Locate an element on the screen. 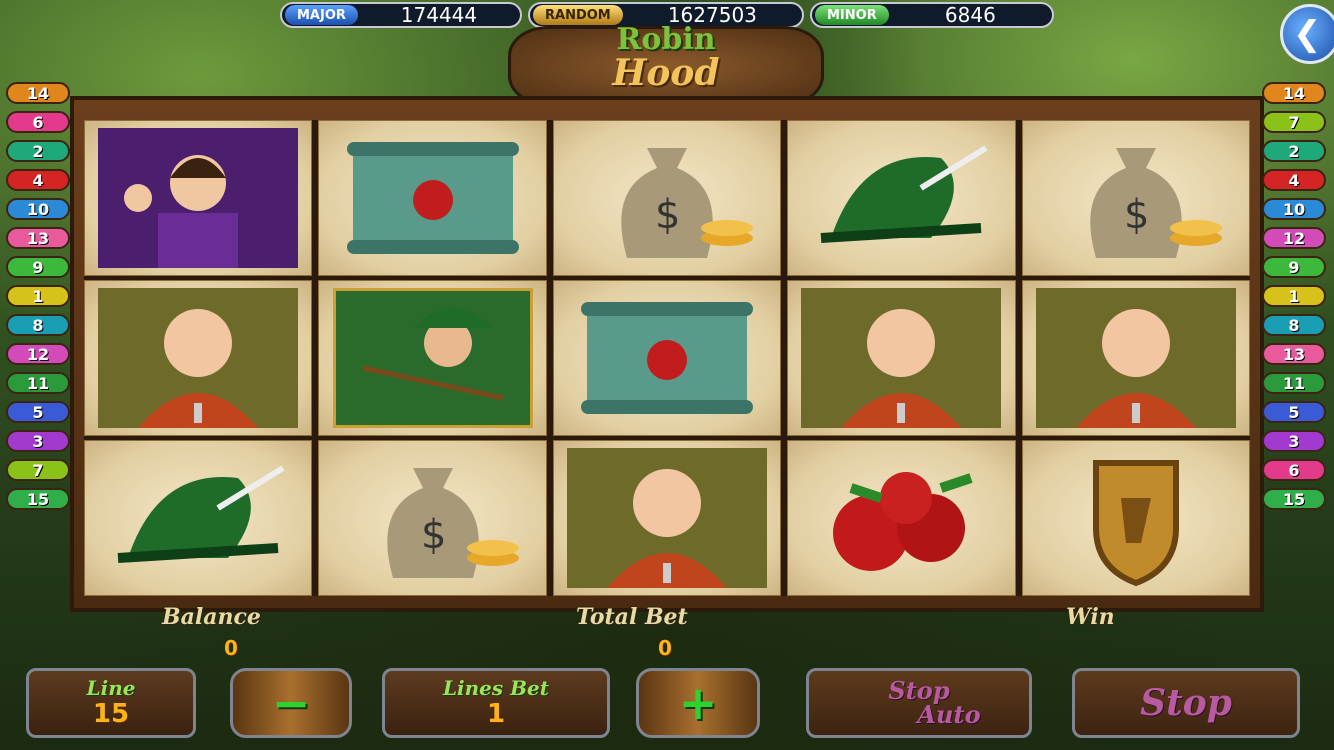  payline-badge-right-6: 6 is located at coordinates (1294, 470).